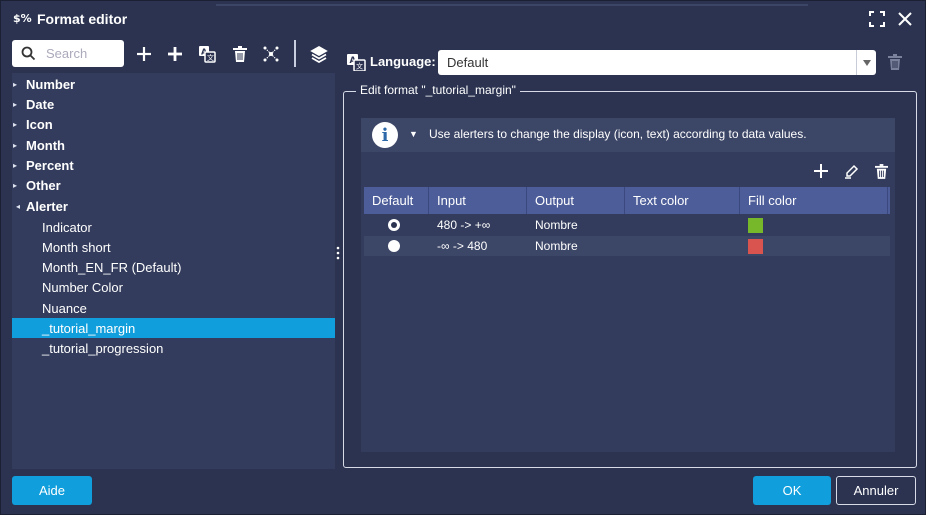  What do you see at coordinates (338, 253) in the screenshot?
I see `splitter-handle` at bounding box center [338, 253].